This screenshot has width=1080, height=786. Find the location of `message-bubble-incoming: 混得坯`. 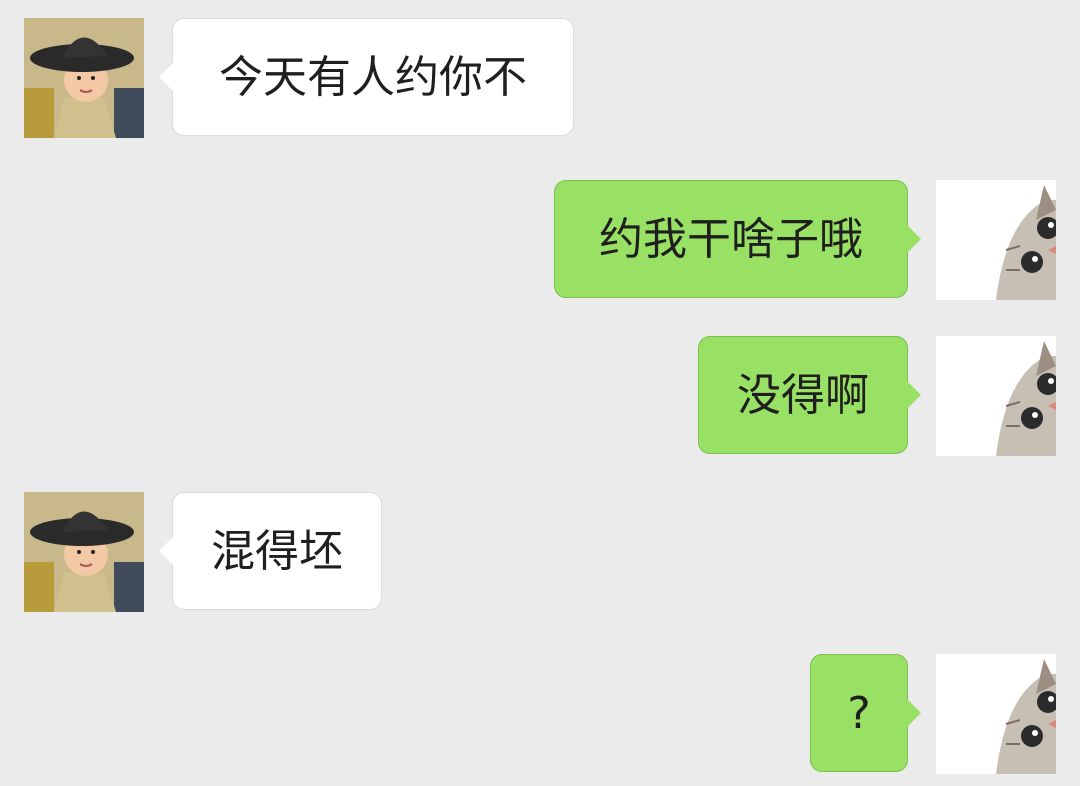

message-bubble-incoming: 混得坯 is located at coordinates (270, 551).